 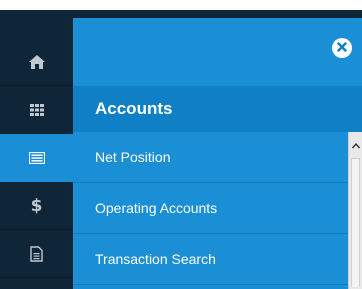 I want to click on rail-item-home, so click(x=36, y=62).